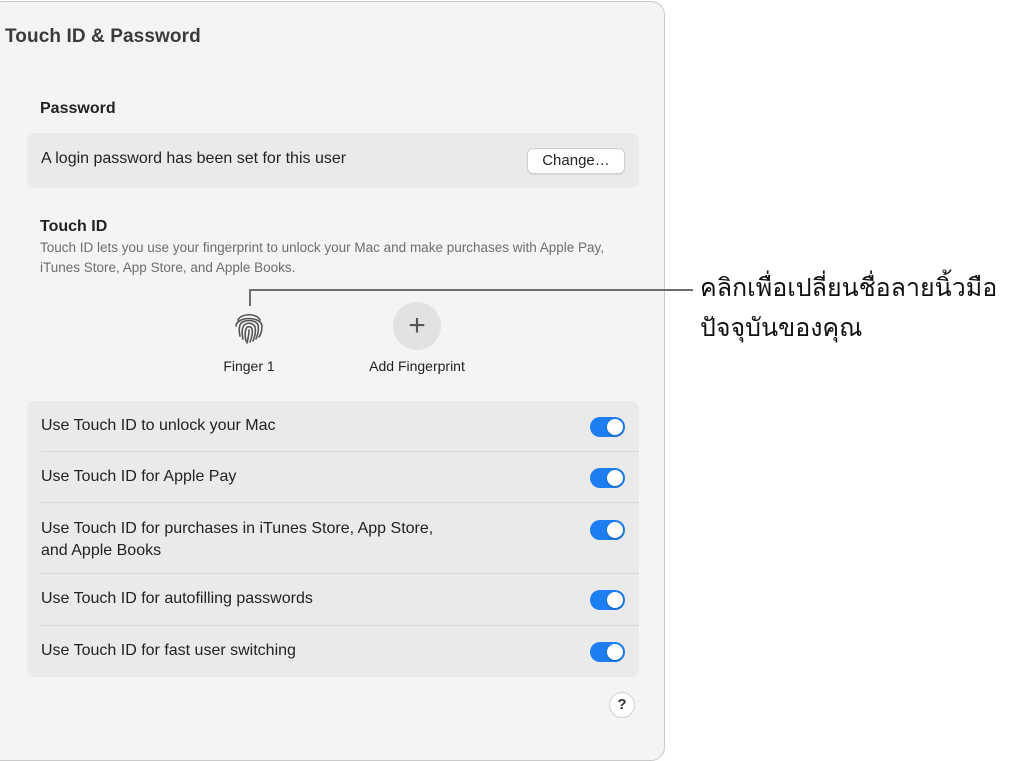 This screenshot has height=761, width=1025. I want to click on purchases-toggle, so click(607, 530).